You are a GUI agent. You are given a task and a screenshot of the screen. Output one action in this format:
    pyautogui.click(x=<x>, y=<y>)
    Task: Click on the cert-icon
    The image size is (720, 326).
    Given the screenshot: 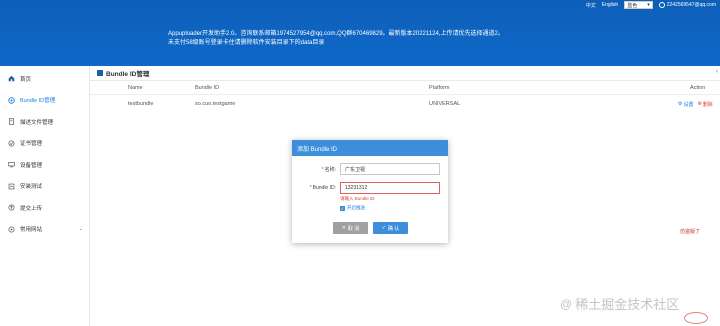 What is the action you would take?
    pyautogui.click(x=11, y=143)
    